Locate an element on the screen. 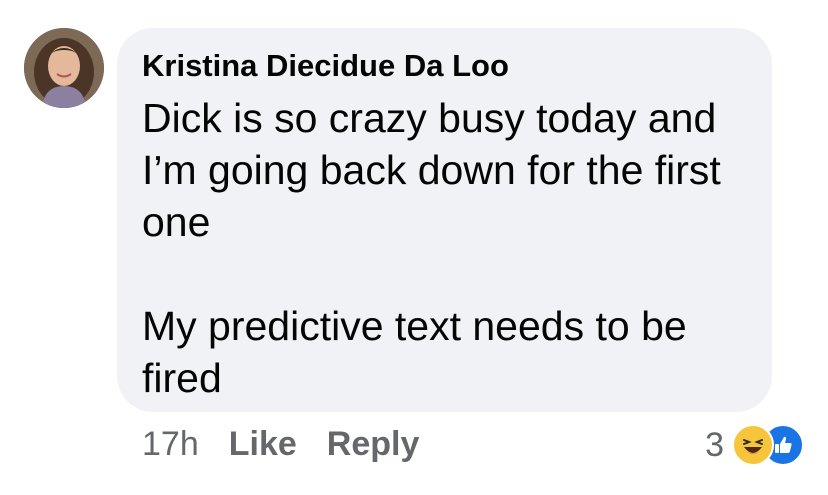 Image resolution: width=828 pixels, height=495 pixels. reply-button: Reply is located at coordinates (373, 444).